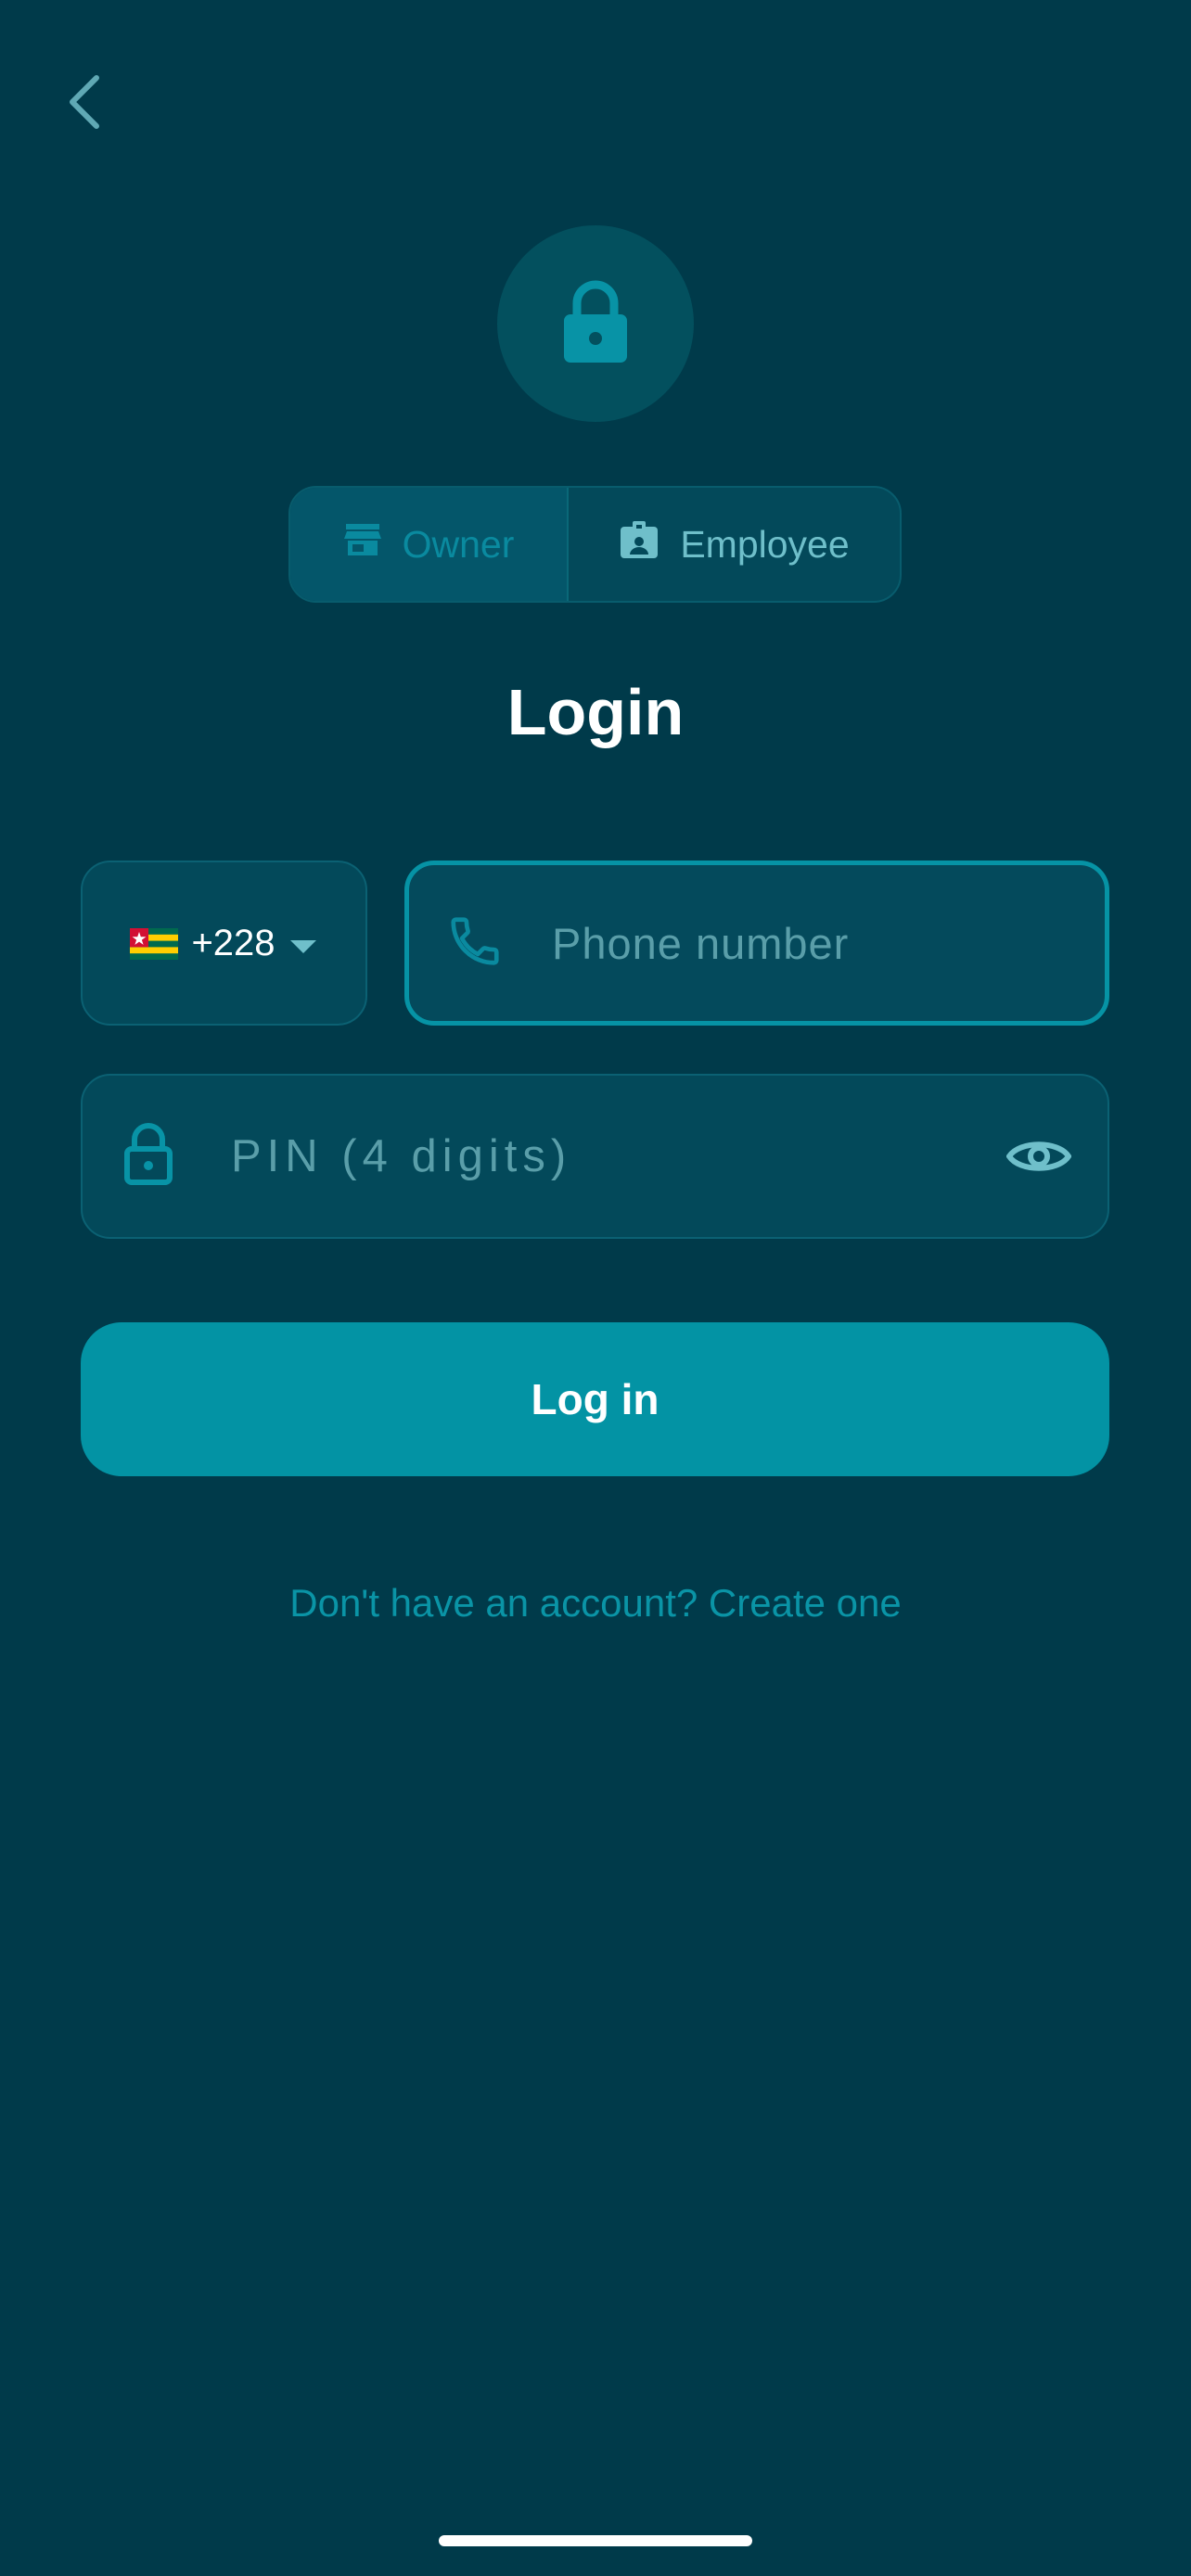  I want to click on phone-input: Phone number, so click(756, 943).